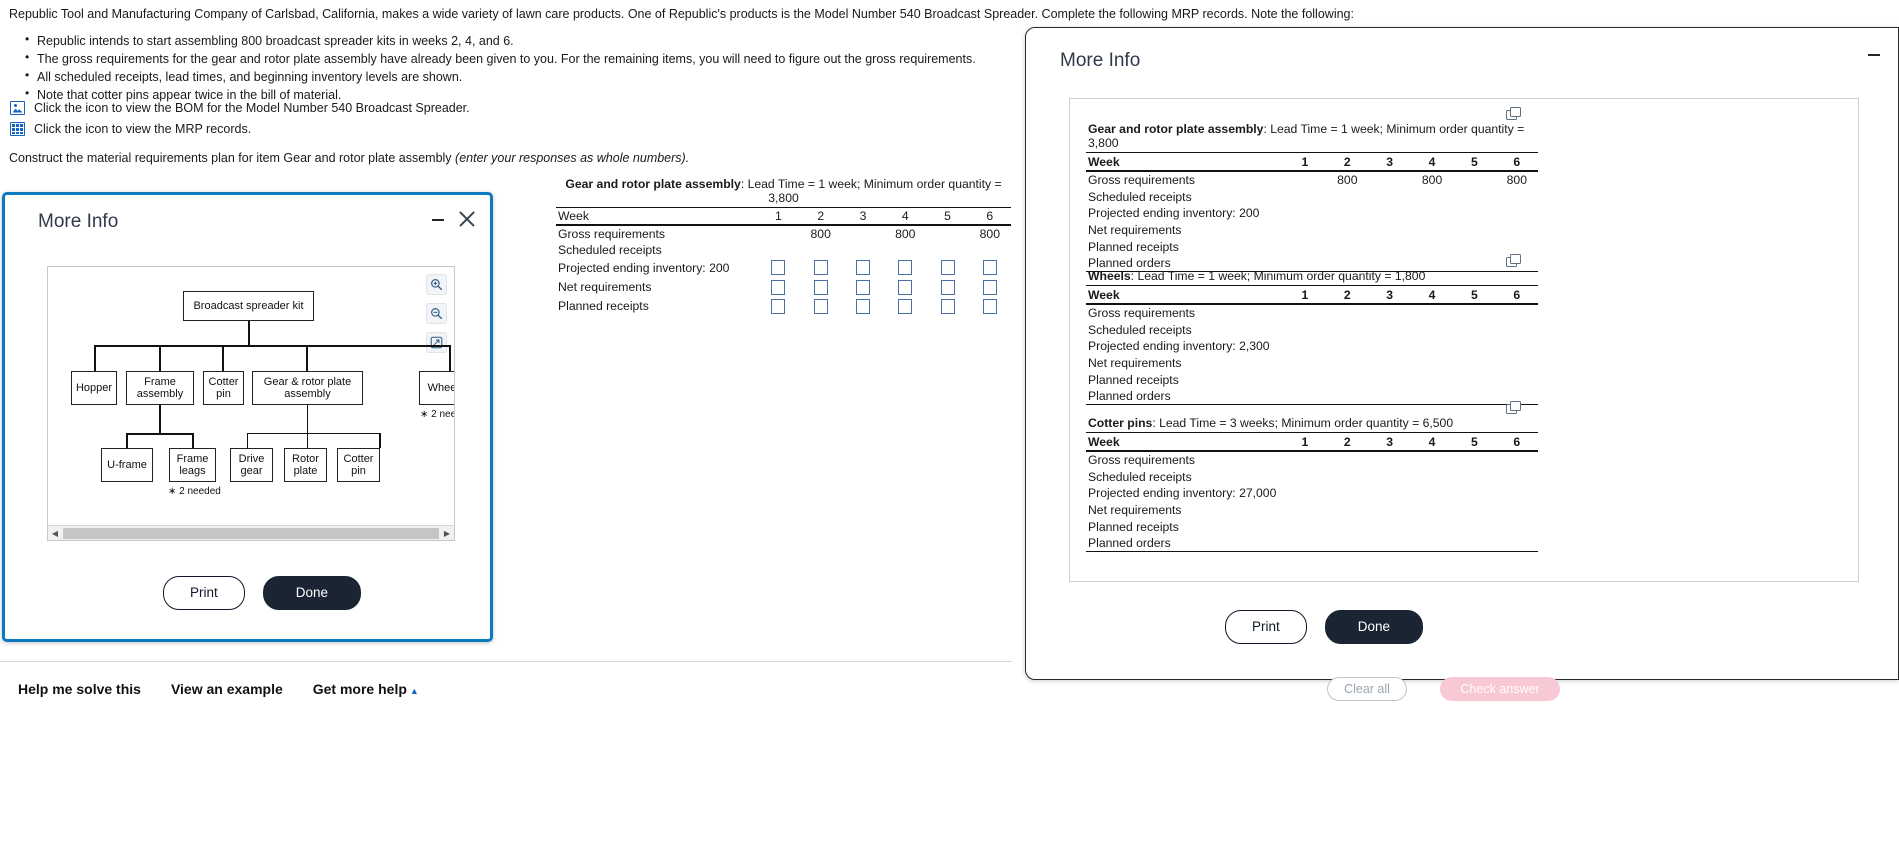 Image resolution: width=1899 pixels, height=861 pixels. Describe the element at coordinates (55, 533) in the screenshot. I see `scroll-left-icon: ◀` at that location.